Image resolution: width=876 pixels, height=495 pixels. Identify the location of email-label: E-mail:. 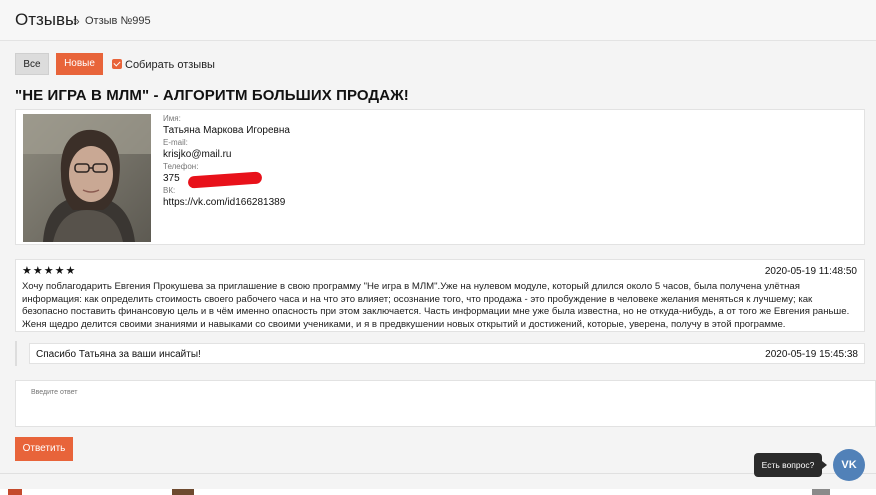
(175, 142).